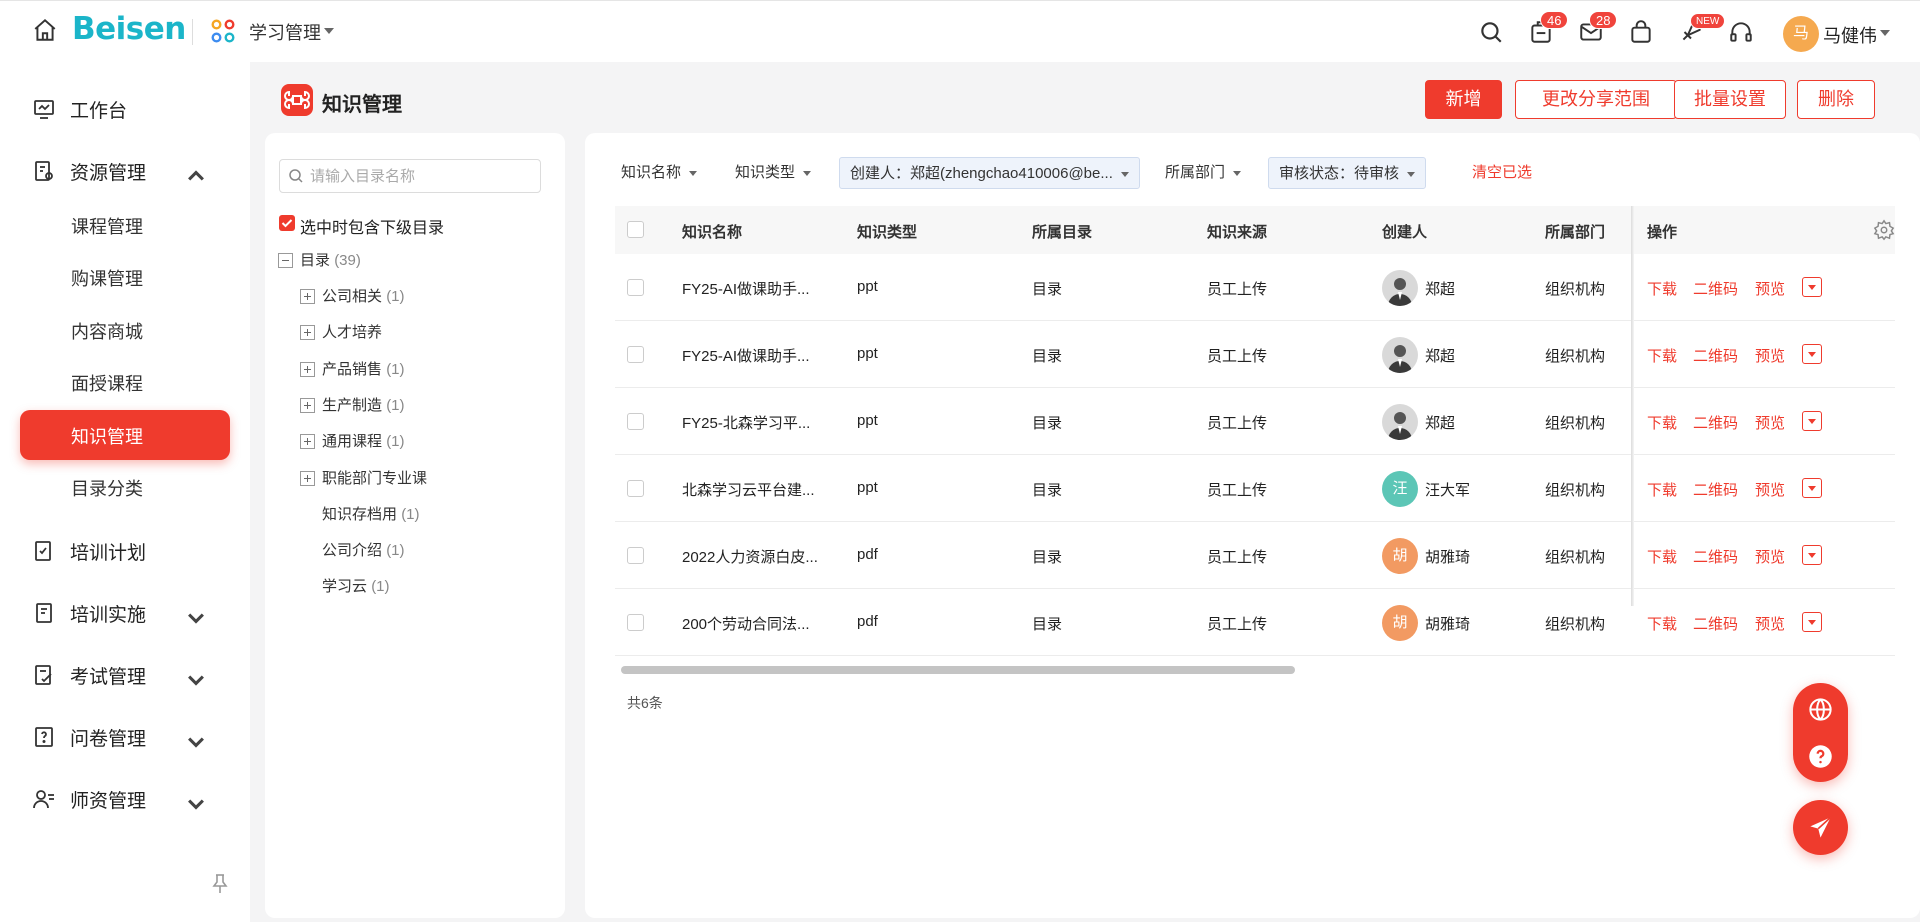  I want to click on catalog-search-input, so click(420, 176).